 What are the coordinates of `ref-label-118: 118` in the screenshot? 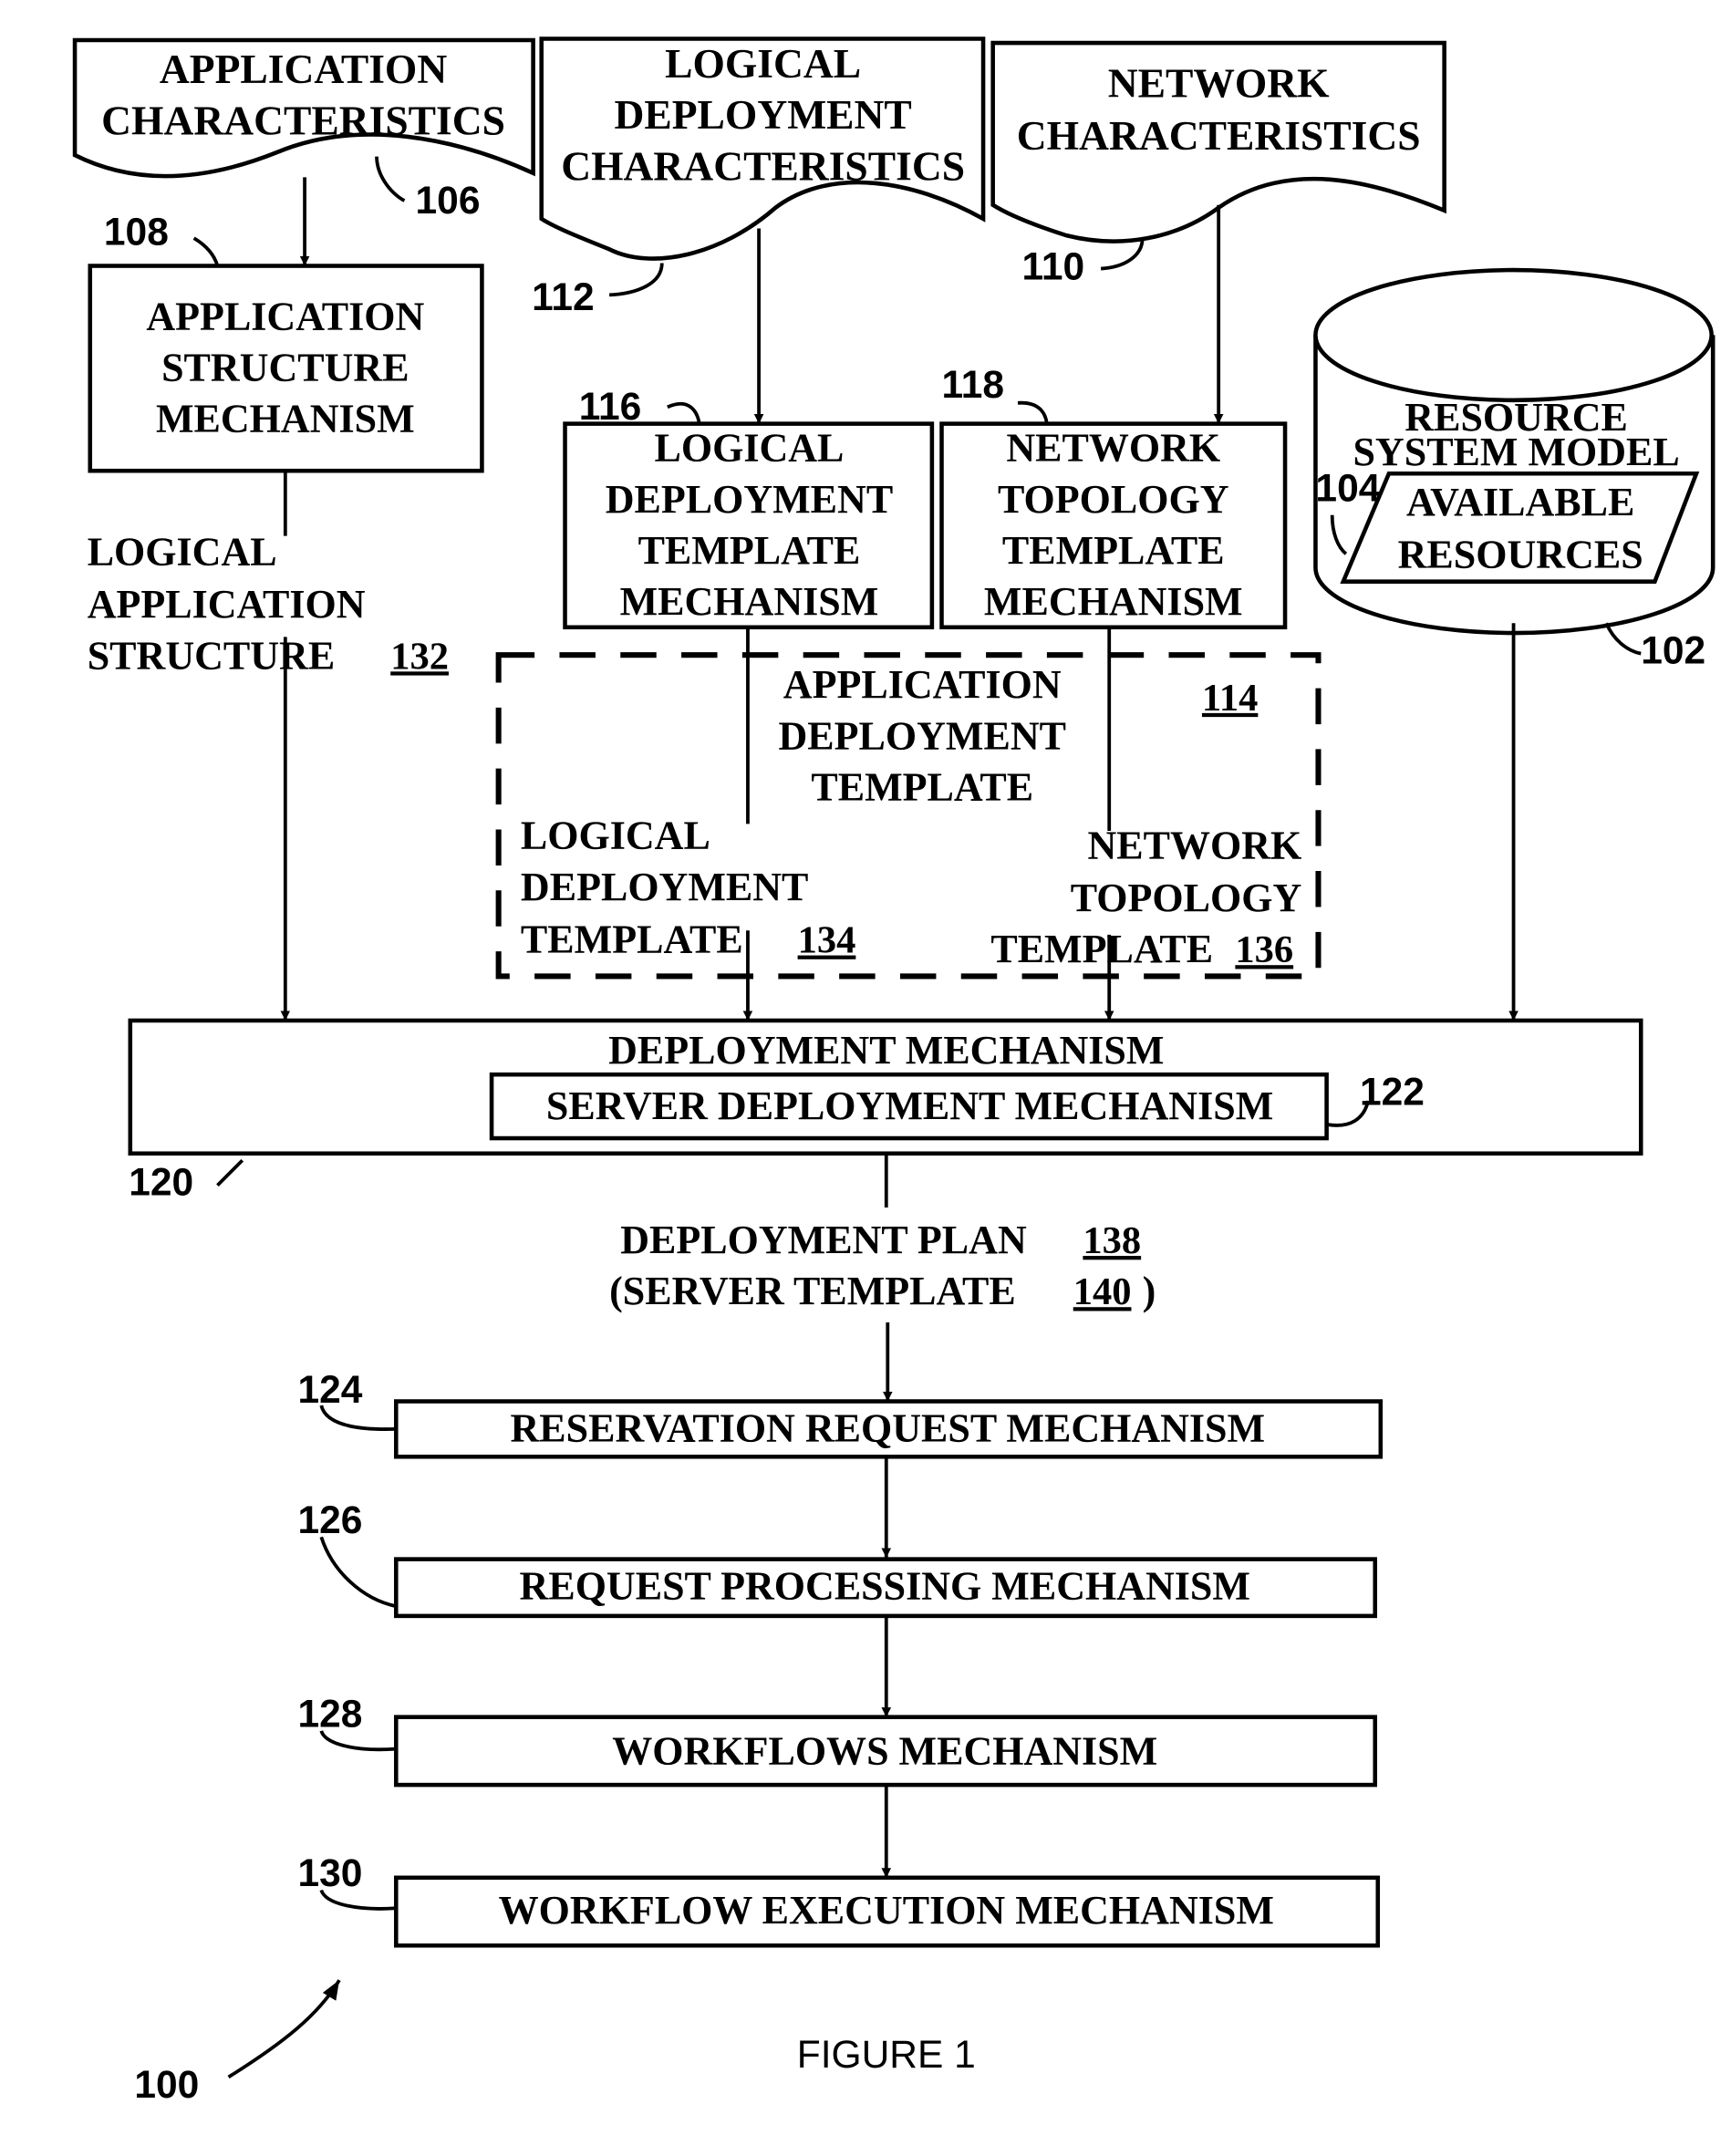 It's located at (973, 385).